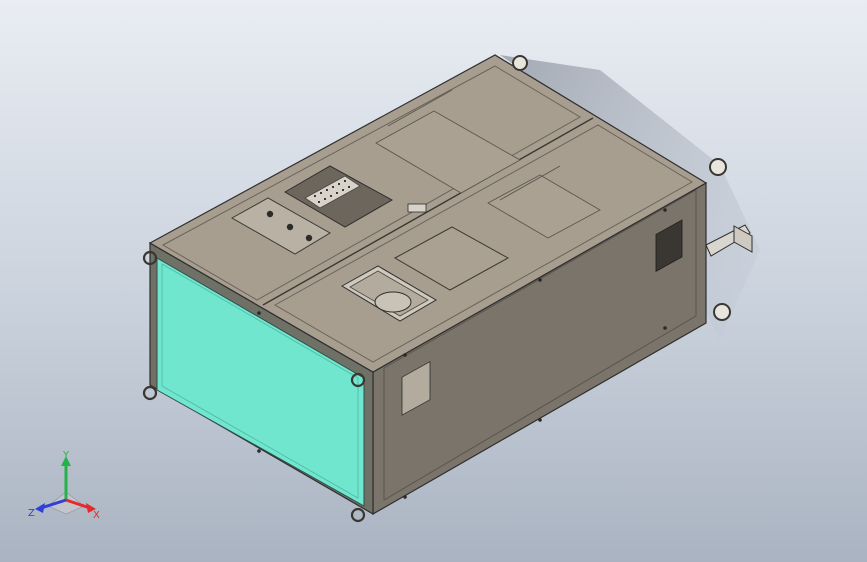 Image resolution: width=867 pixels, height=562 pixels. Describe the element at coordinates (96, 515) in the screenshot. I see `triad-x-label: X` at that location.